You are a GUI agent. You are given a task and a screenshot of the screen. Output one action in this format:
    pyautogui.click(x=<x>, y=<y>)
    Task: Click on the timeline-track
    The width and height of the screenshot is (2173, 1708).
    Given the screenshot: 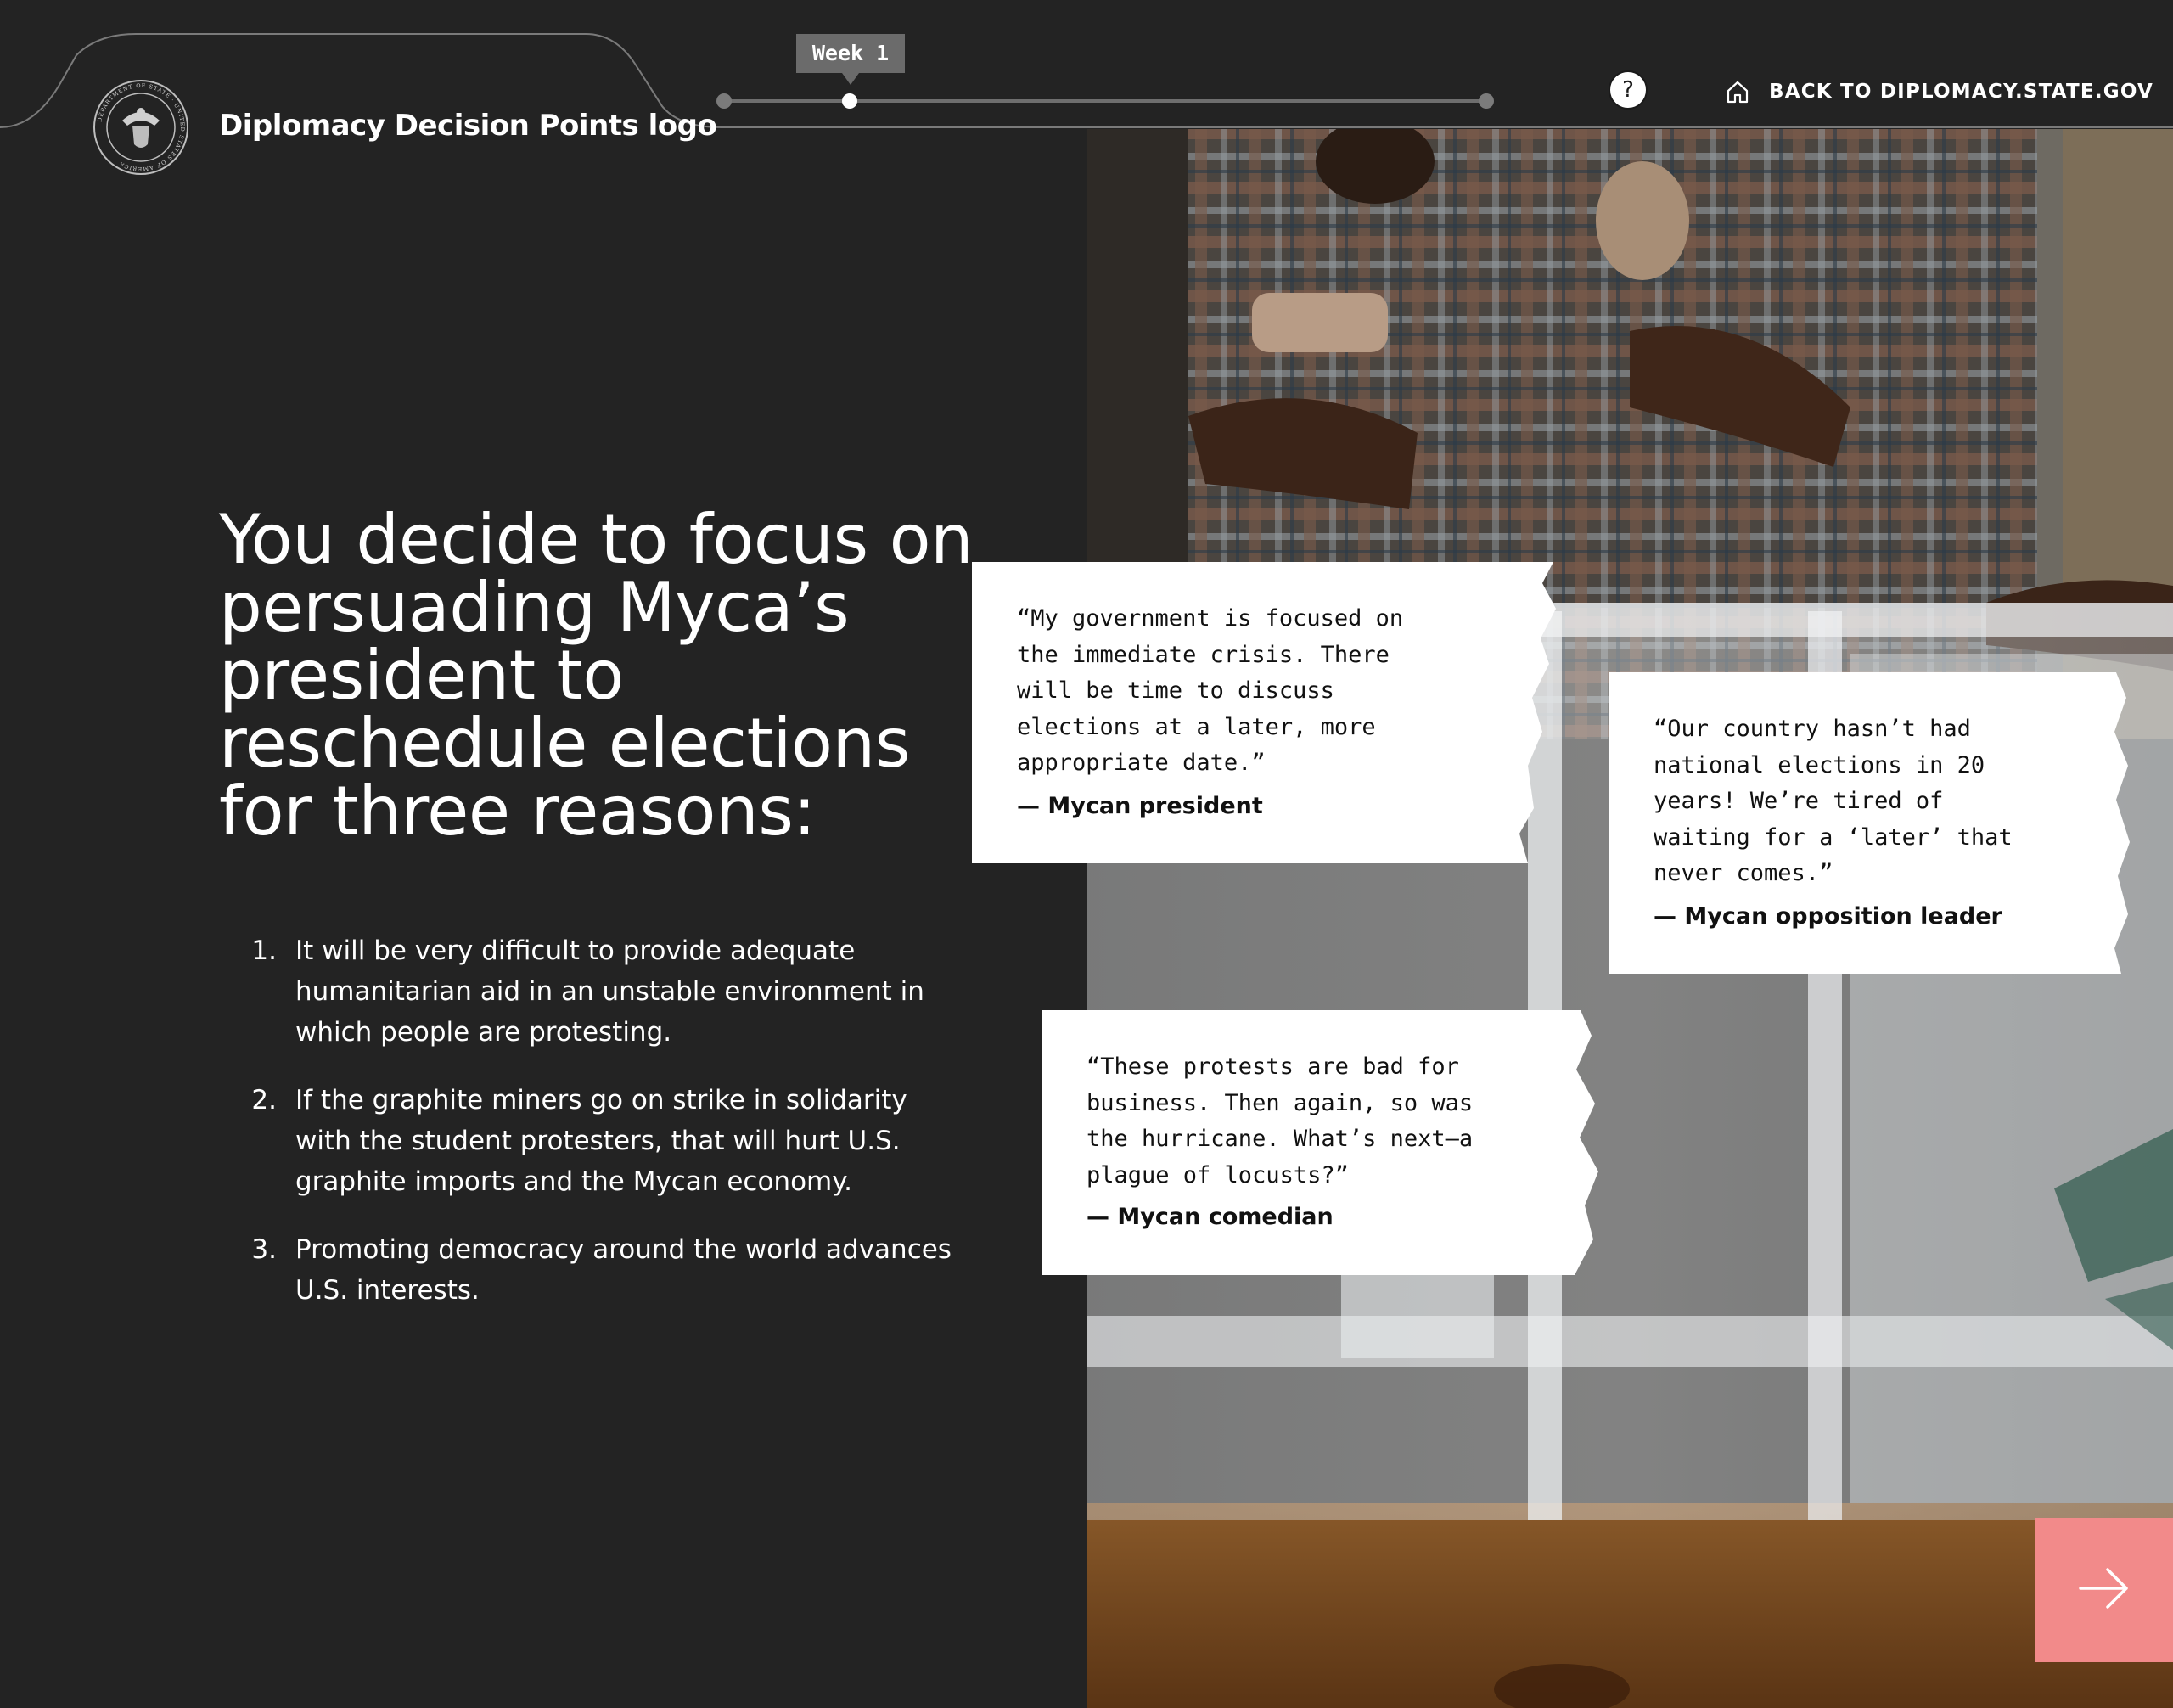 What is the action you would take?
    pyautogui.click(x=1107, y=101)
    